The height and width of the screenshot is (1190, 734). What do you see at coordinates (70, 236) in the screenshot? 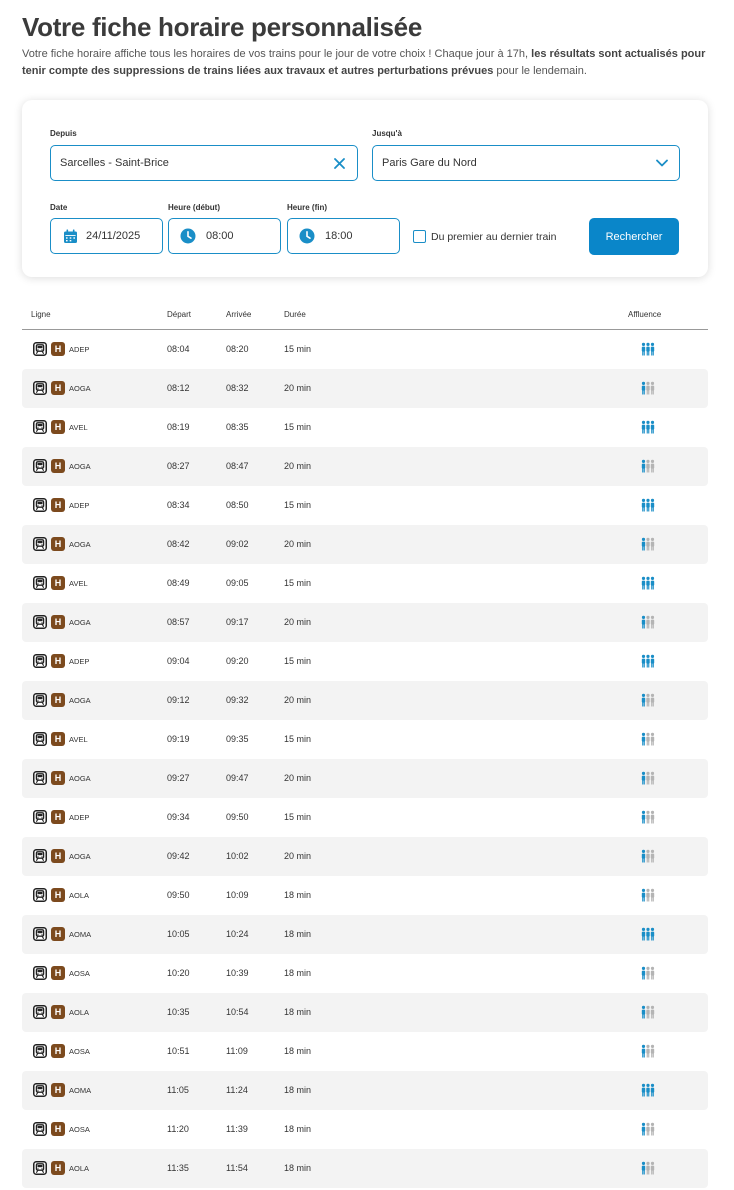
I see `calendar-icon` at bounding box center [70, 236].